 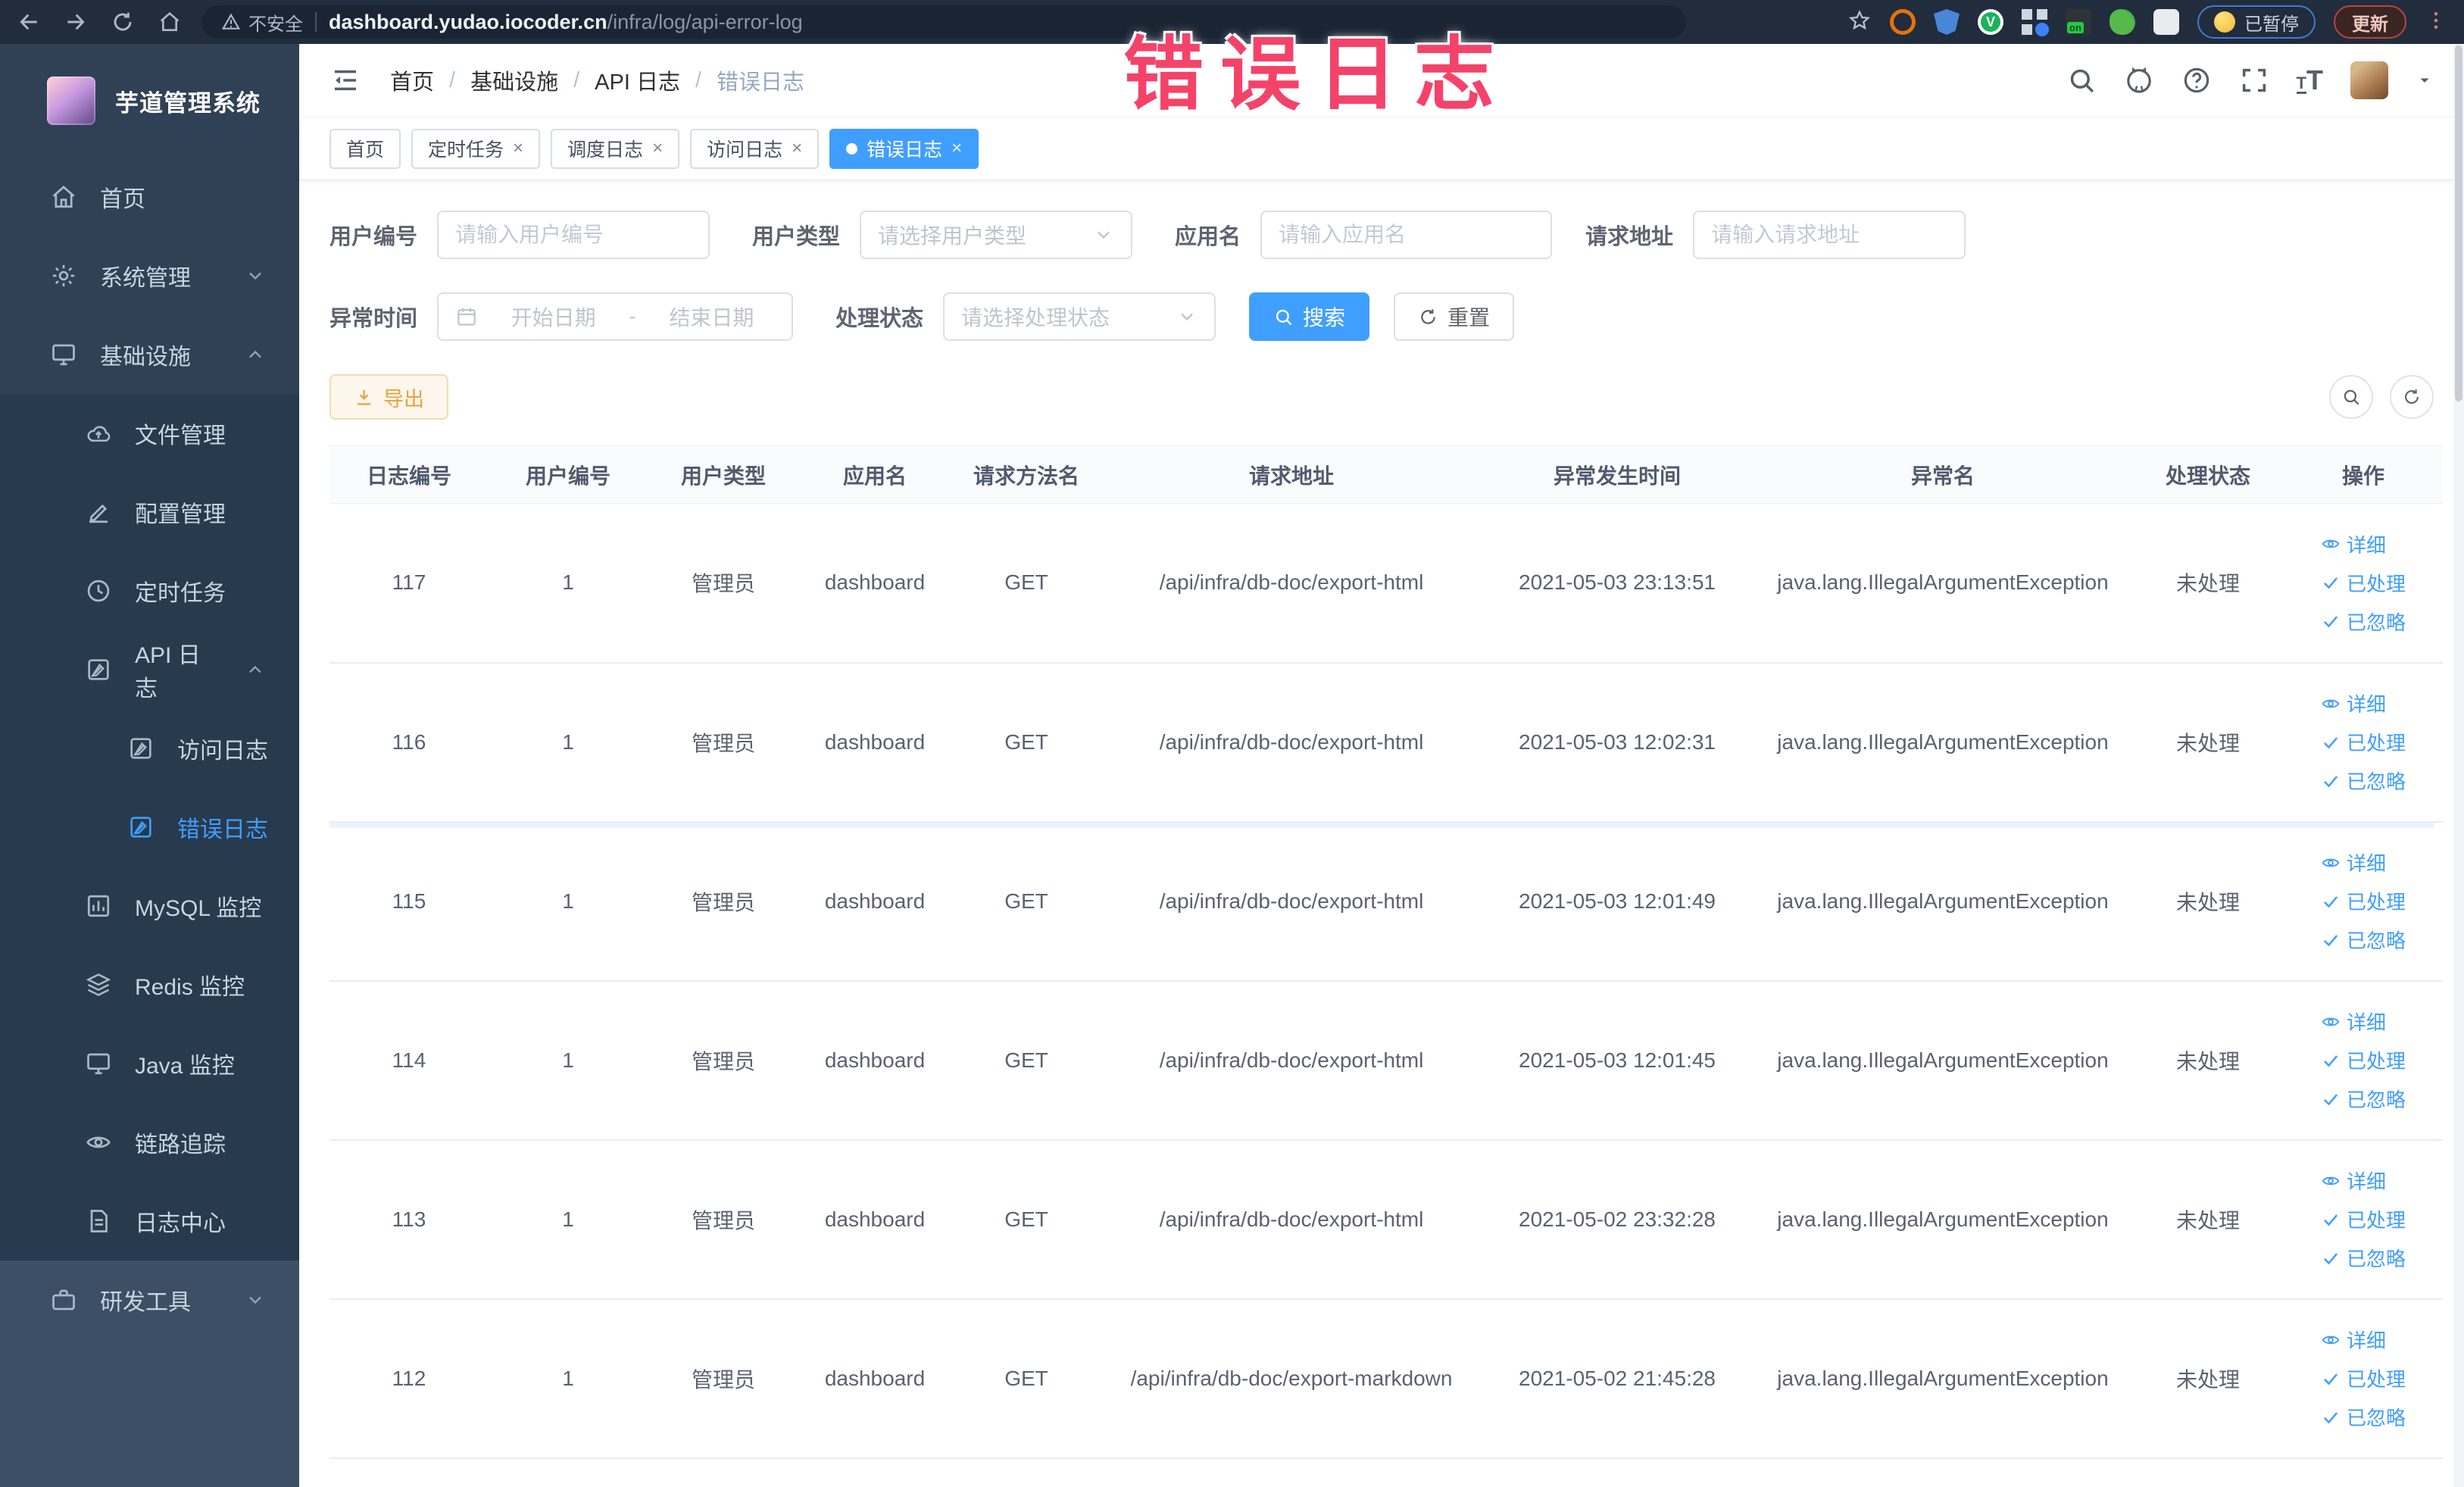 What do you see at coordinates (514, 80) in the screenshot?
I see `breadcrumb-infra: 基础设施` at bounding box center [514, 80].